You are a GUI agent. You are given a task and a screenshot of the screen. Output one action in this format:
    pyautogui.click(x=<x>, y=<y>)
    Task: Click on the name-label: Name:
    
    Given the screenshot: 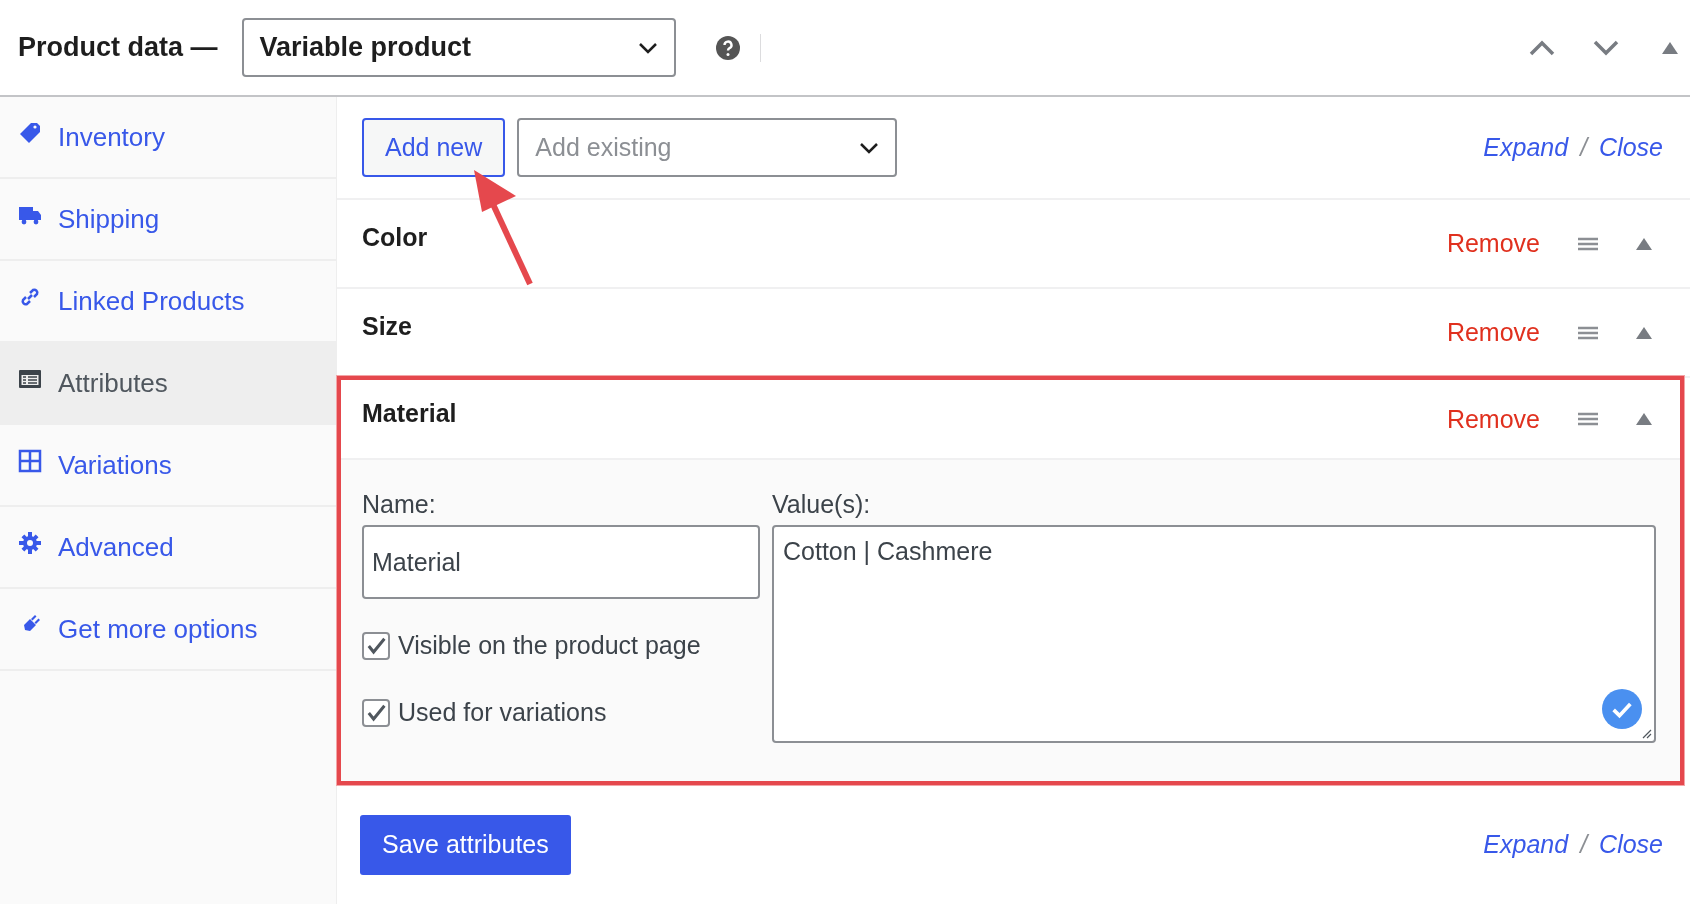 What is the action you would take?
    pyautogui.click(x=399, y=504)
    